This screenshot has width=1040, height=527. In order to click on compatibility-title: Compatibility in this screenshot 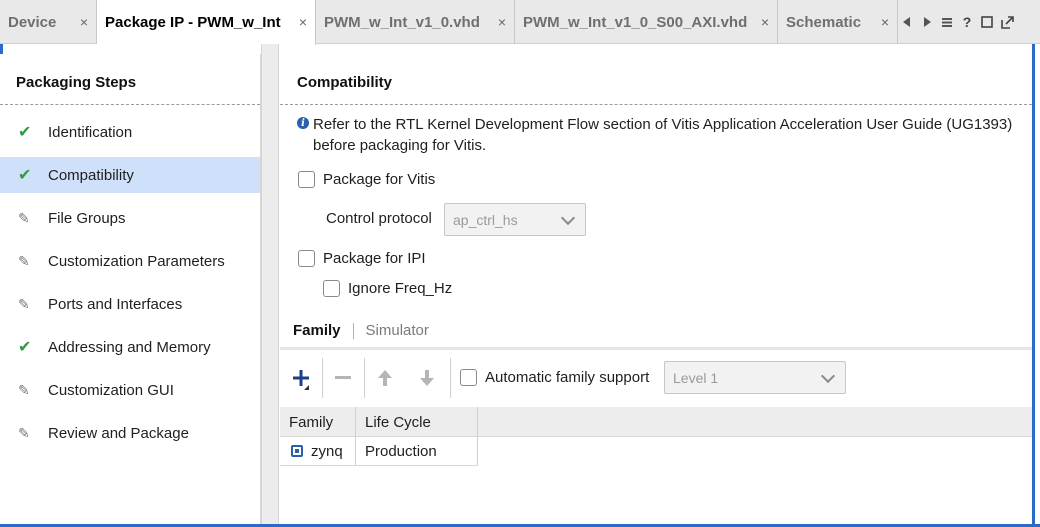, I will do `click(345, 82)`.